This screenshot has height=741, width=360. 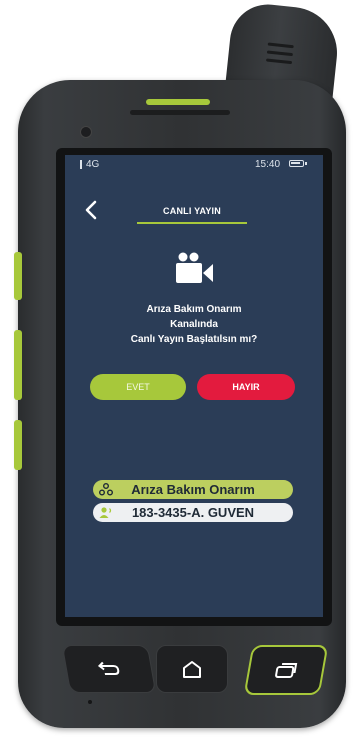 What do you see at coordinates (192, 211) in the screenshot?
I see `page-title: CANLI YAYIN` at bounding box center [192, 211].